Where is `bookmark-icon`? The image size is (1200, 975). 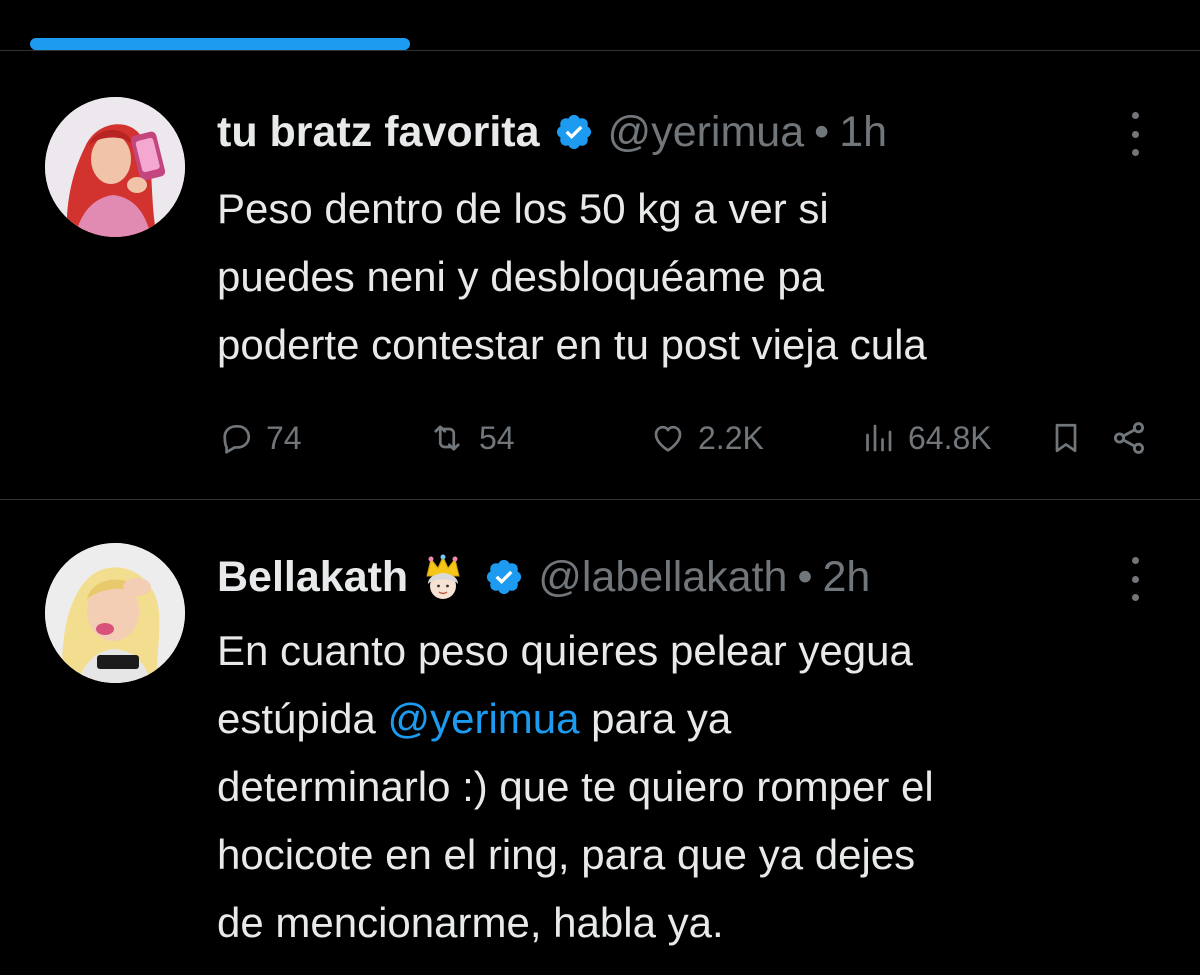 bookmark-icon is located at coordinates (1066, 438).